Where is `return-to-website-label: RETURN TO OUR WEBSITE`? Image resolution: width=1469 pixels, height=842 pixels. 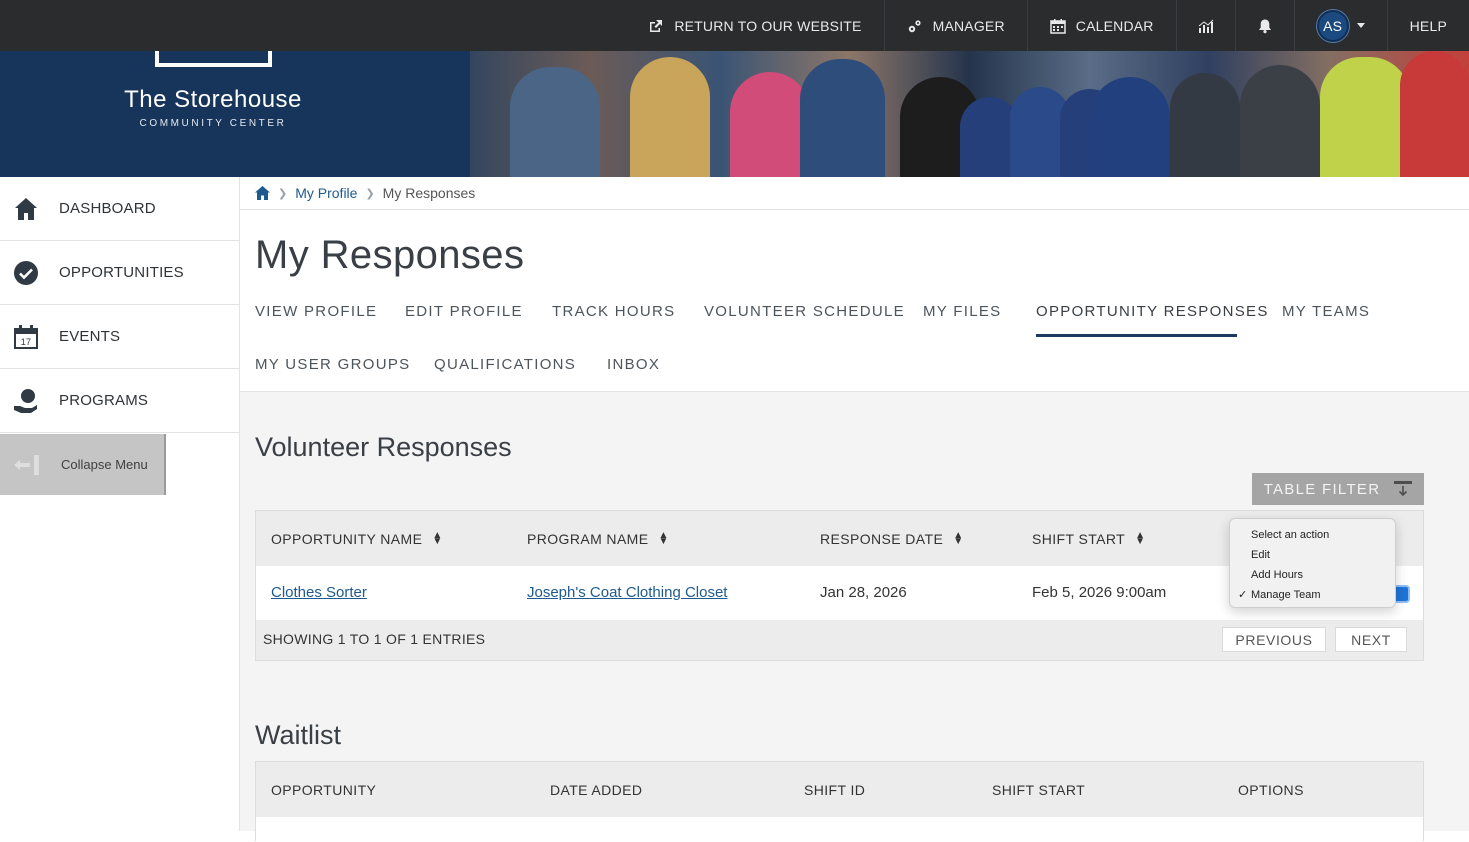
return-to-website-label: RETURN TO OUR WEBSITE is located at coordinates (768, 25).